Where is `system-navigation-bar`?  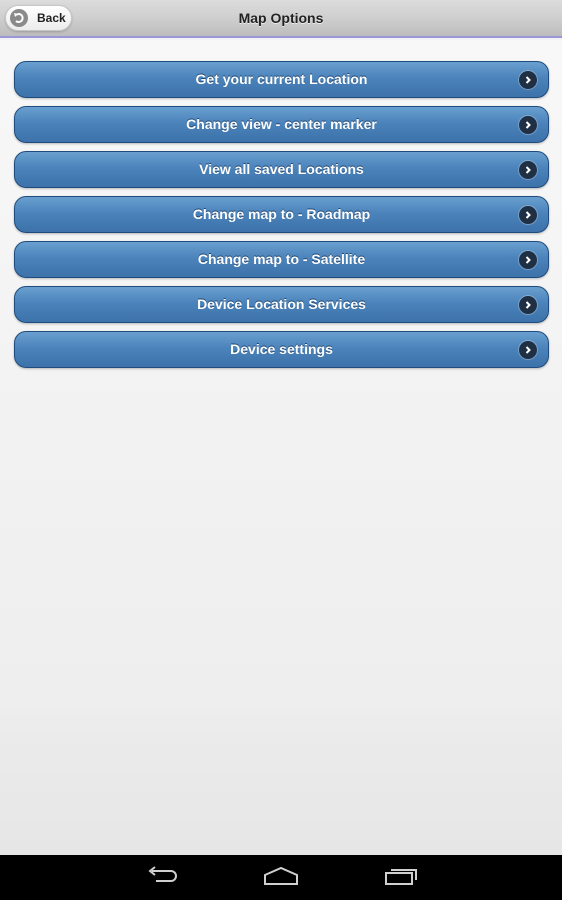
system-navigation-bar is located at coordinates (281, 877).